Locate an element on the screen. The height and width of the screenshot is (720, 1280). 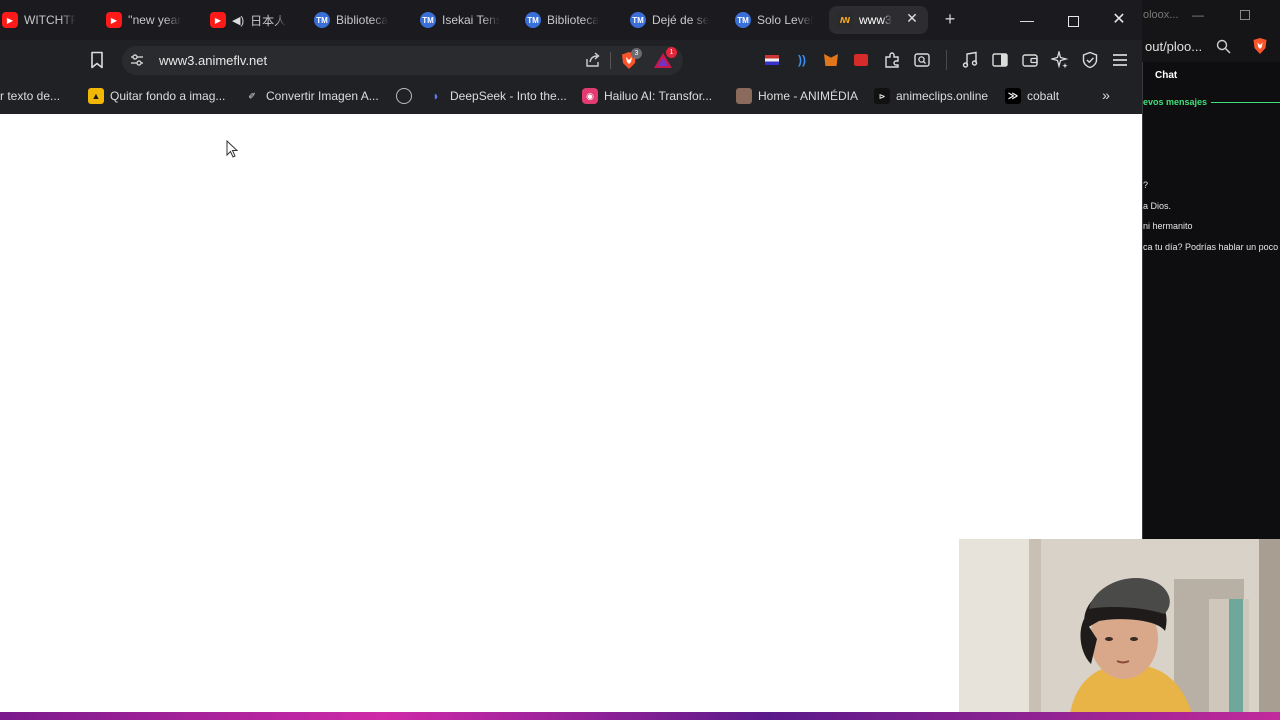
new-messages-divider is located at coordinates (1245, 102).